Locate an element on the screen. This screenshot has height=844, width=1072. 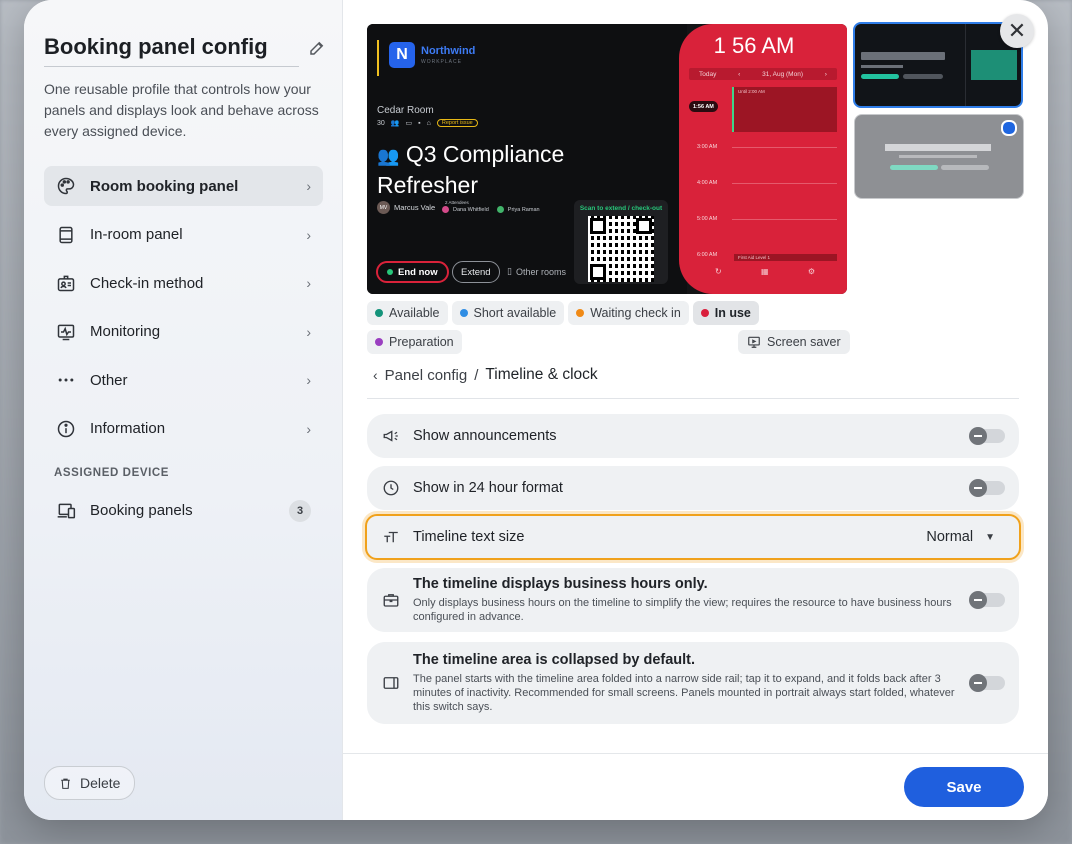
sidebar-item-other: Other › is located at coordinates (183, 380).